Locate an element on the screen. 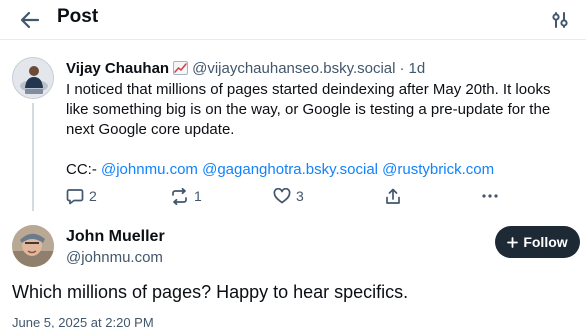 The width and height of the screenshot is (586, 328). share-icon is located at coordinates (393, 196).